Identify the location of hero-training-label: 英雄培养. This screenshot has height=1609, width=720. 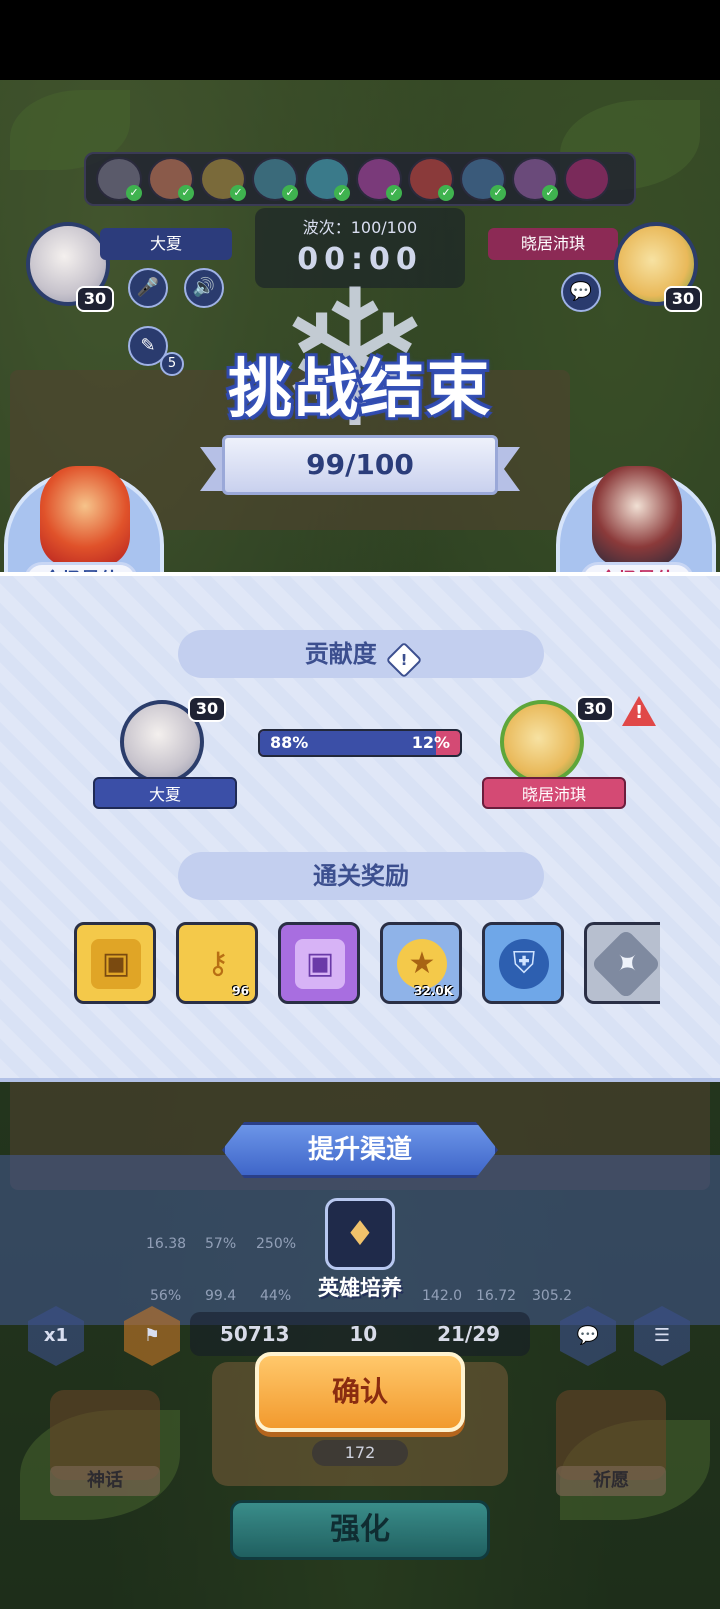
(360, 1287).